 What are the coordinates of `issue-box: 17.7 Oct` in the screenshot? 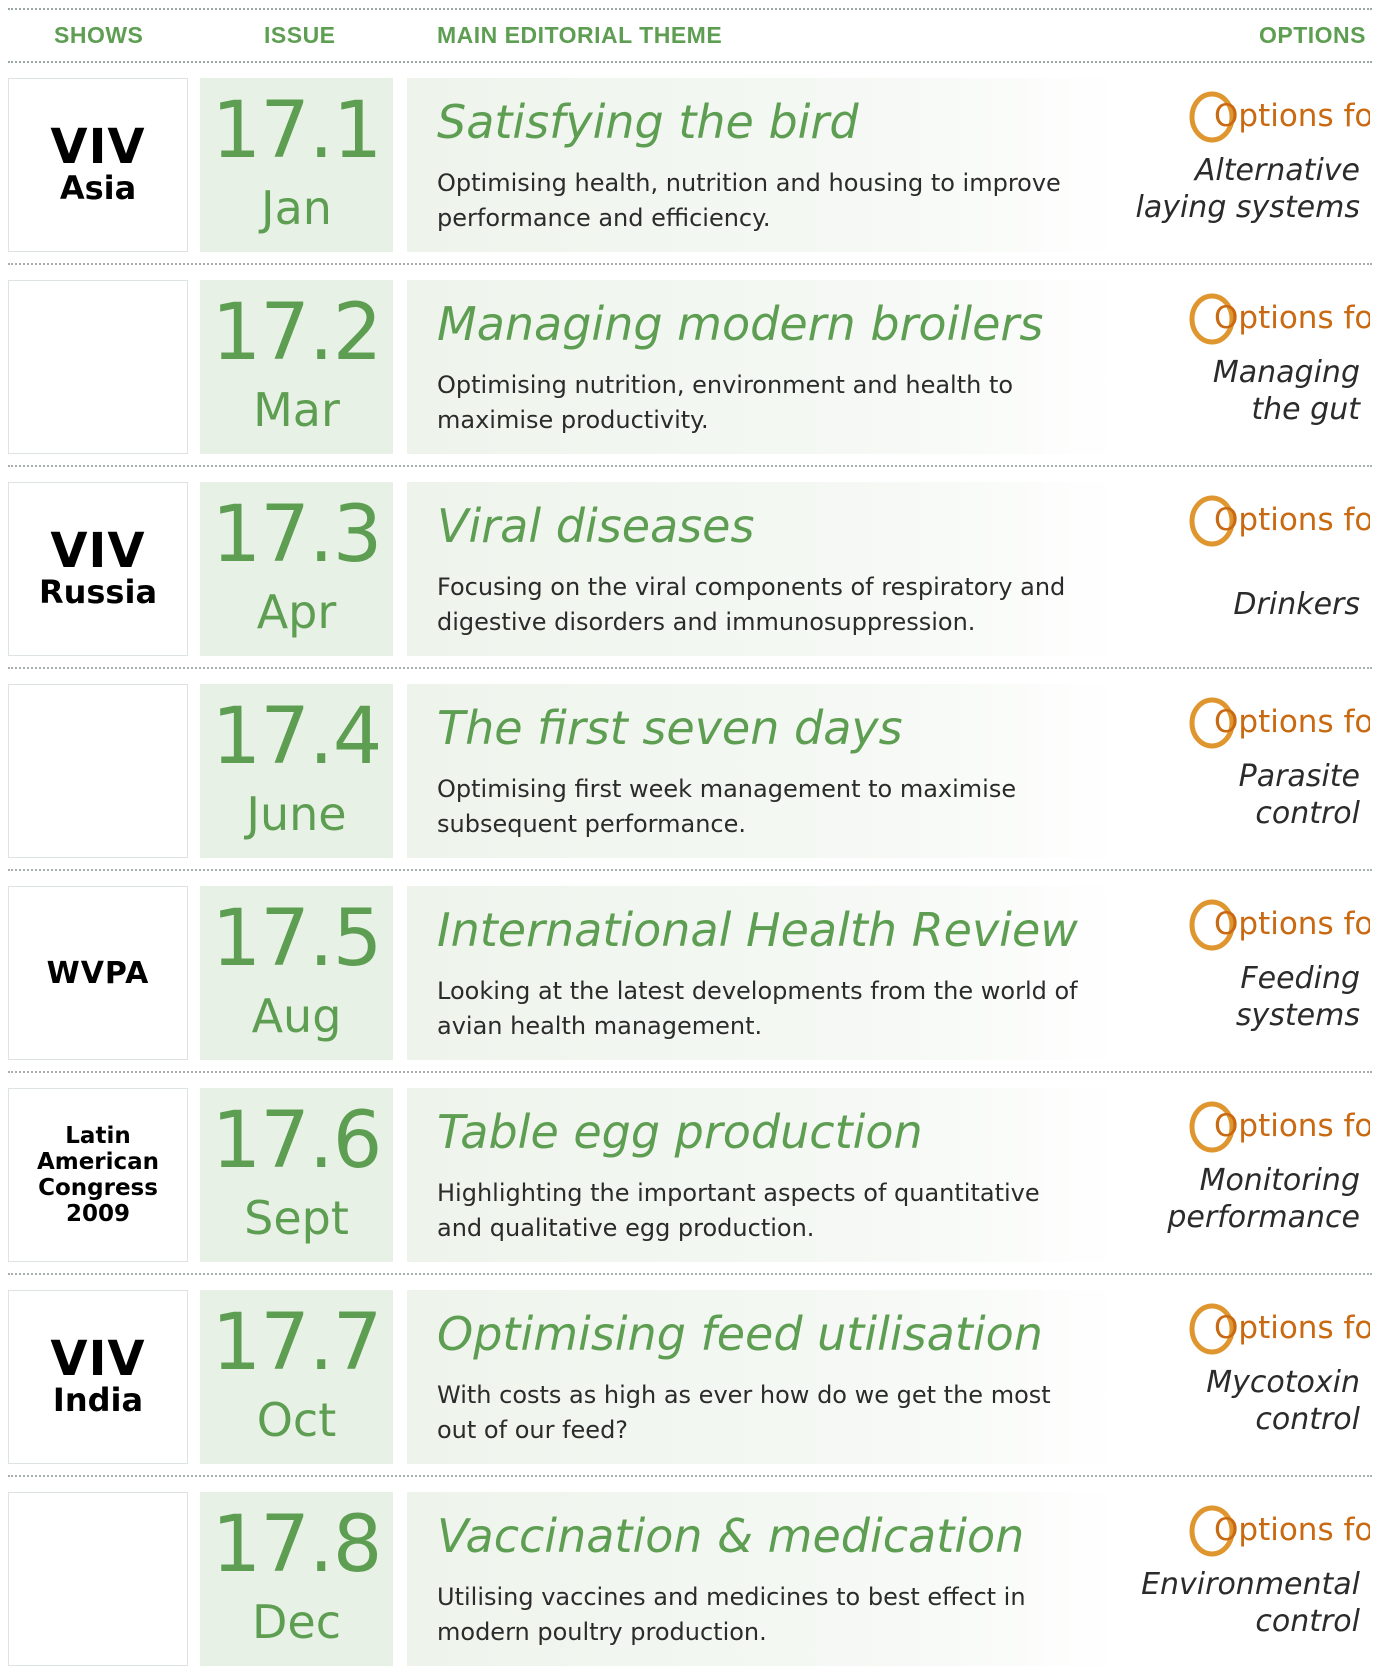 It's located at (296, 1377).